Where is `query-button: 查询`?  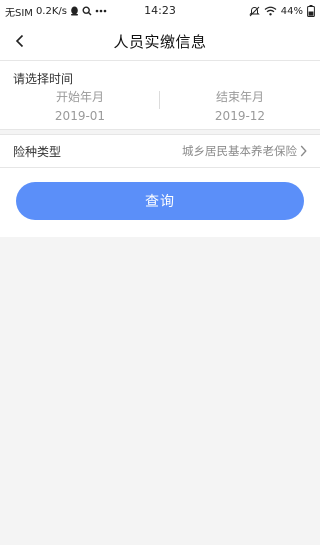 query-button: 查询 is located at coordinates (160, 201).